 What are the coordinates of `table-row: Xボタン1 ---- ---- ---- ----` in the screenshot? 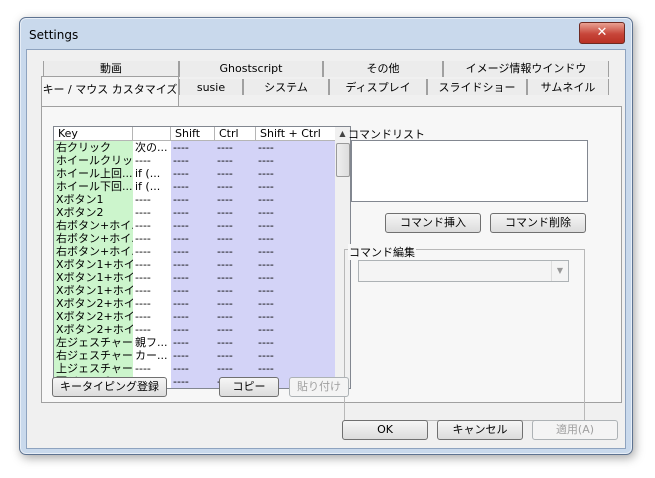 It's located at (195, 199).